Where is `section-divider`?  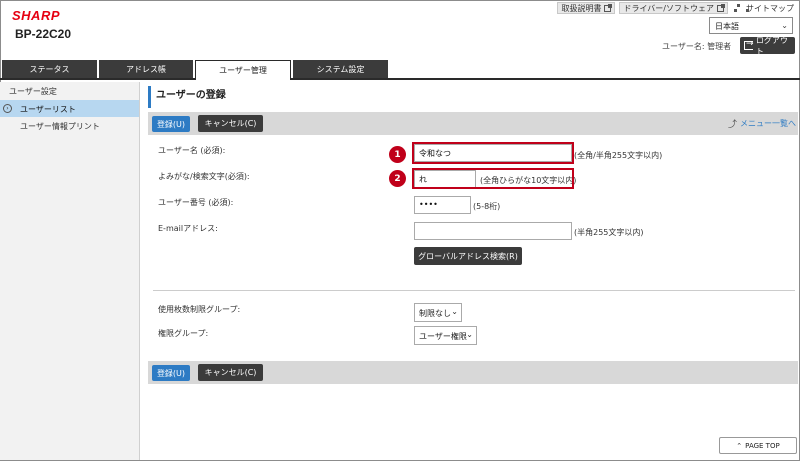
section-divider is located at coordinates (474, 290).